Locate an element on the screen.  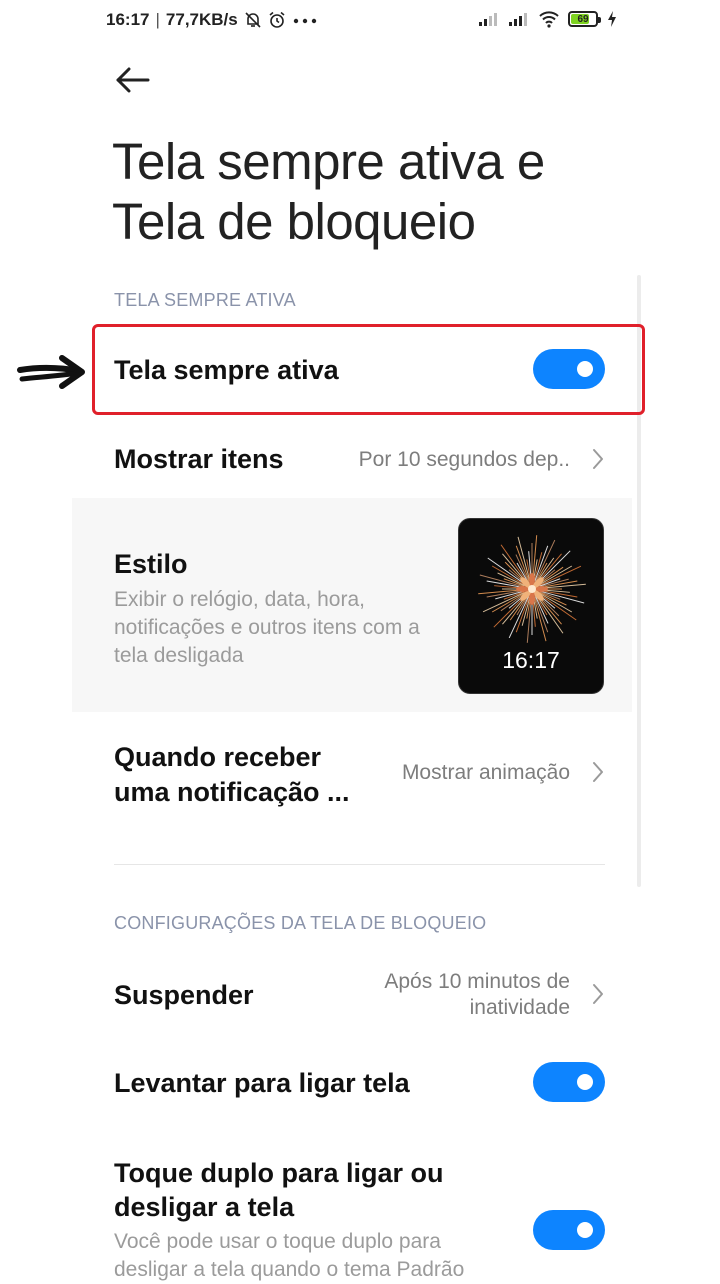
arrow-right-icon is located at coordinates (51, 372).